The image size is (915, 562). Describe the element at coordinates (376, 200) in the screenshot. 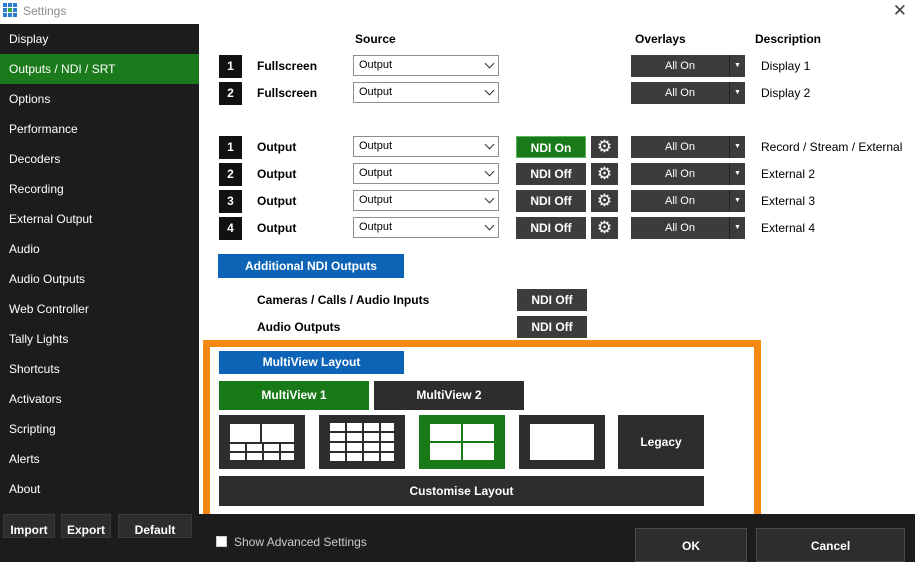

I see `output-3-source-value: Output` at that location.